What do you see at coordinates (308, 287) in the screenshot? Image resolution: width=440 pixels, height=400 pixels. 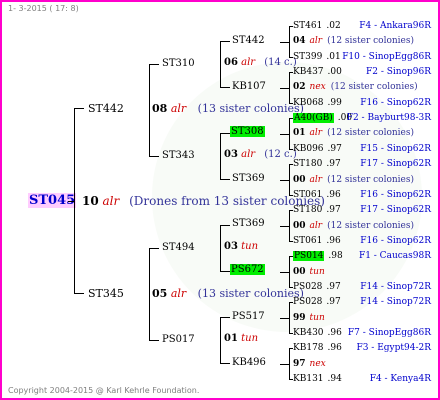 I see `gen5-id: PS028` at bounding box center [308, 287].